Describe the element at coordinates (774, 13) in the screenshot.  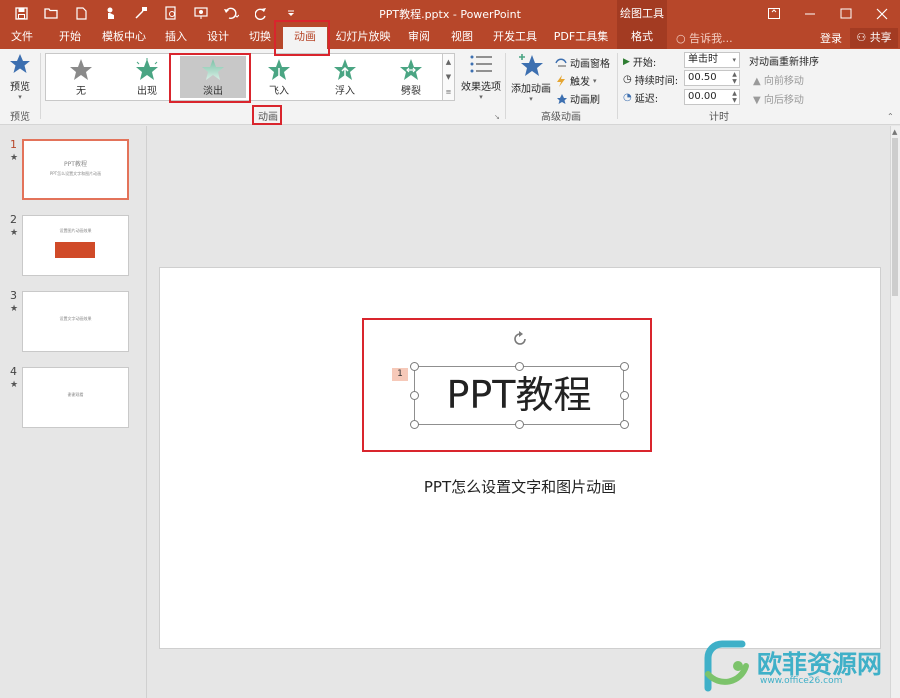
I see `ribbon-display-icon` at that location.